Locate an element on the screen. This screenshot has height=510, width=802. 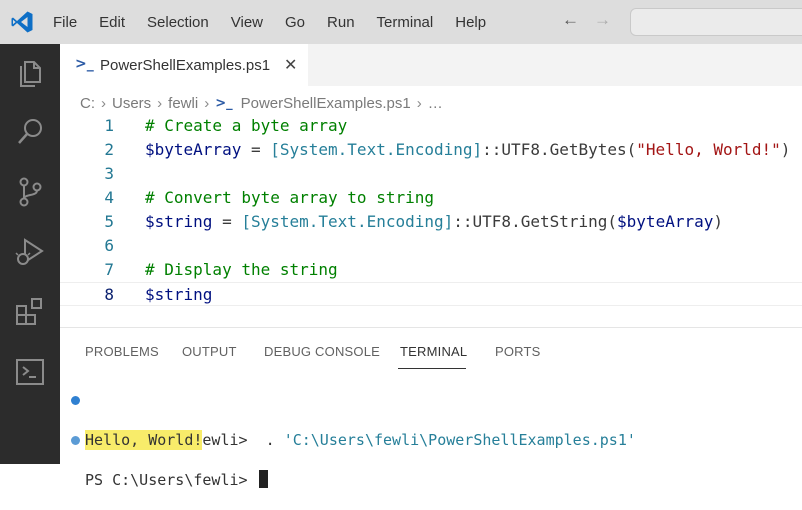
code-token: # Convert byte array to string is located at coordinates (289, 197).